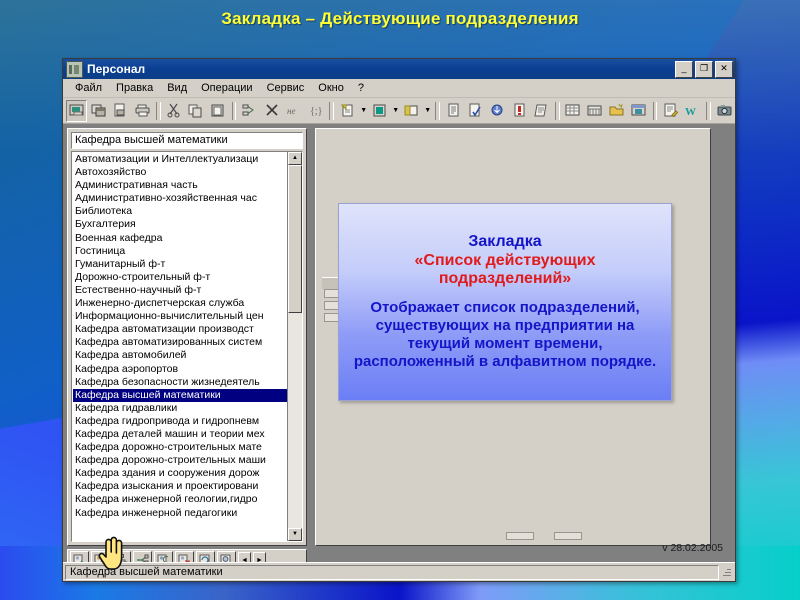 This screenshot has height=600, width=800. Describe the element at coordinates (670, 111) in the screenshot. I see `edit-list-icon` at that location.